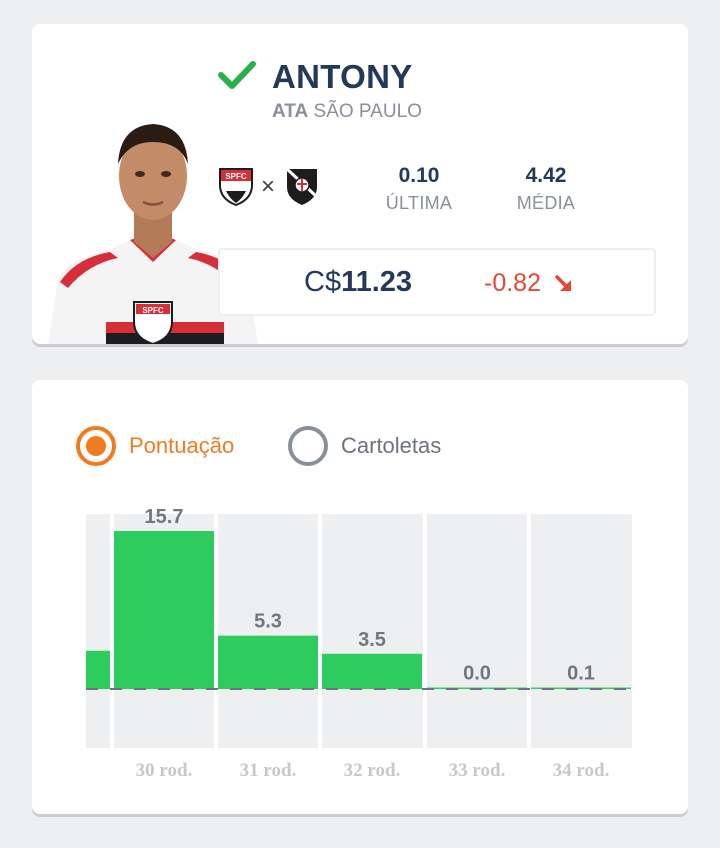  Describe the element at coordinates (290, 111) in the screenshot. I see `player-position: ATA` at that location.